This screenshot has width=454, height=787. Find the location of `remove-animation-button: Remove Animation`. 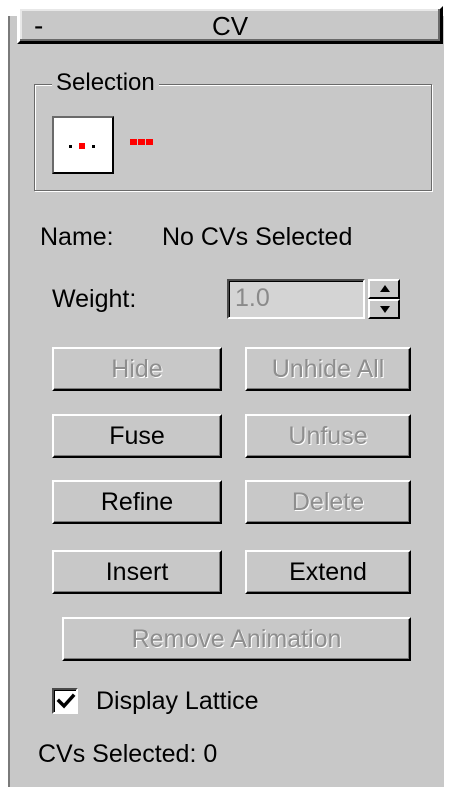

remove-animation-button: Remove Animation is located at coordinates (236, 639).